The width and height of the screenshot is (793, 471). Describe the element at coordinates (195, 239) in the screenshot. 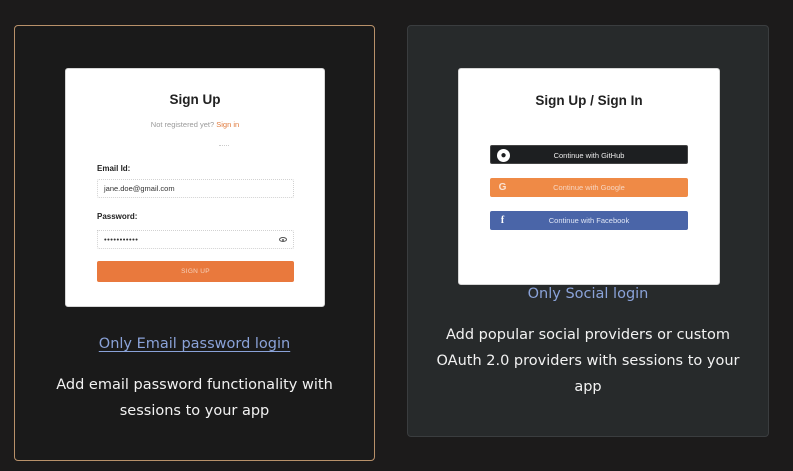

I see `password-field: •••••••••••` at that location.